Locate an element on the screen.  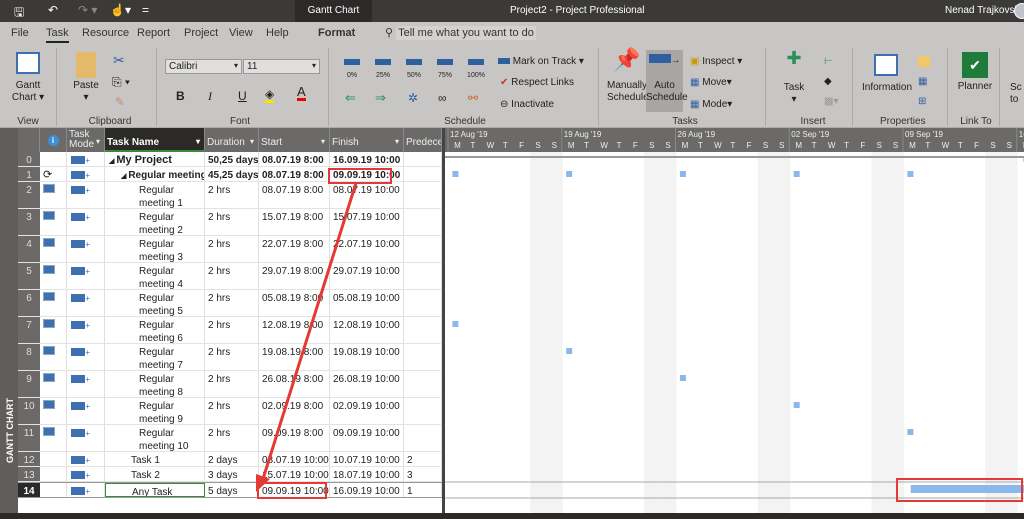
status-bar is located at coordinates (512, 516).